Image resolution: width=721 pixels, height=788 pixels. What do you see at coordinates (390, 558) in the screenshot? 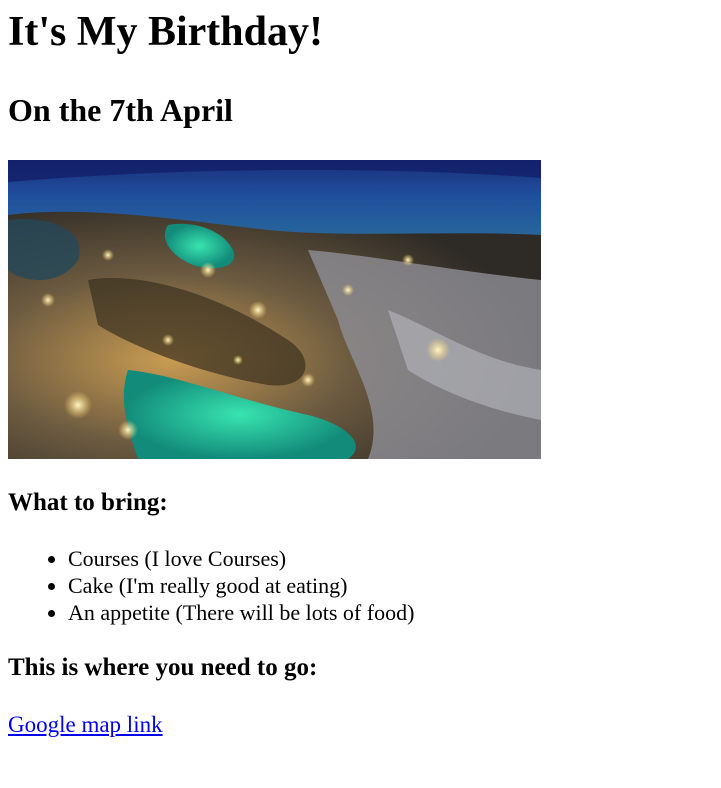
I see `list-item: Courses (I love Courses)` at bounding box center [390, 558].